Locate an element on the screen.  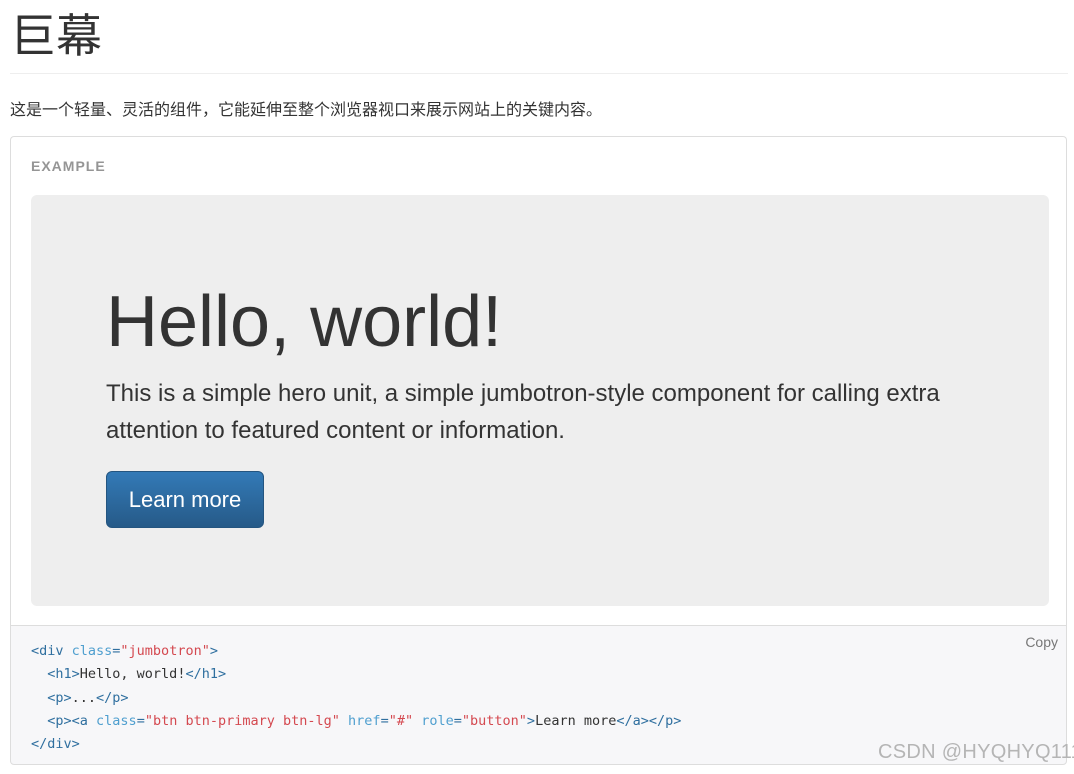
code-token: <p> is located at coordinates (59, 697).